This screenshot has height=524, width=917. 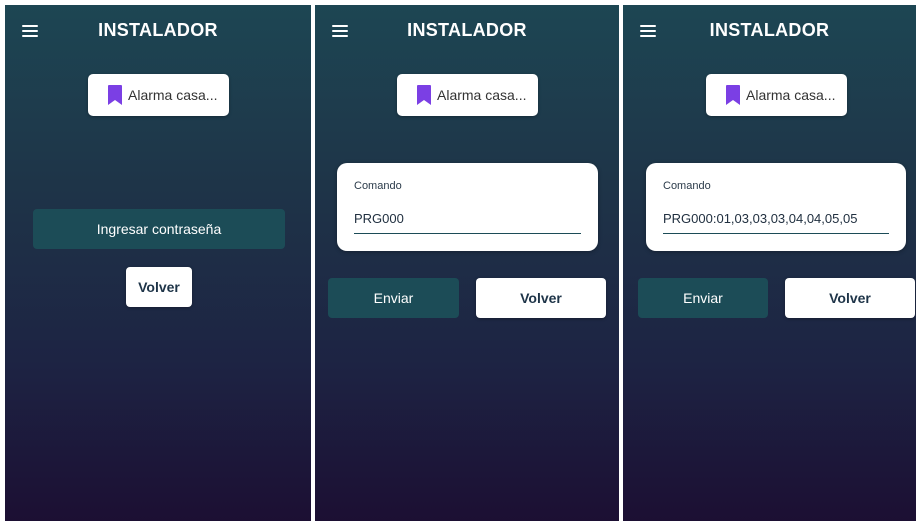 What do you see at coordinates (760, 218) in the screenshot?
I see `command-input: PRG000:01,03,03,03,04,04,05,05` at bounding box center [760, 218].